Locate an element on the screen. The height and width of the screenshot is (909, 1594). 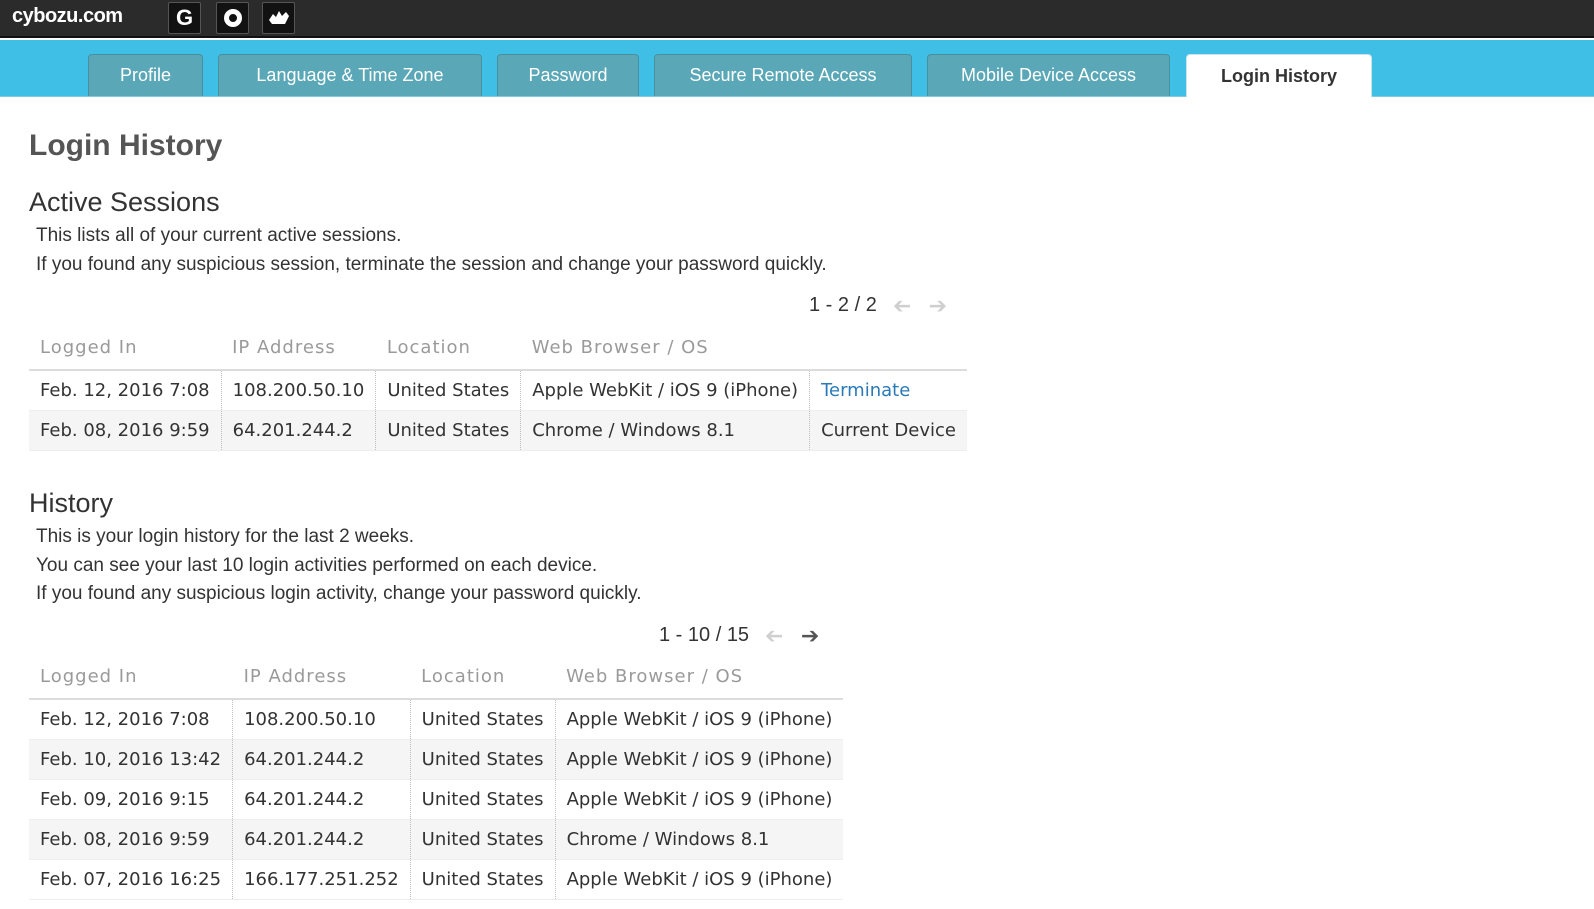
cell-logged-in: Feb. 10, 2016 13:42 is located at coordinates (131, 759).